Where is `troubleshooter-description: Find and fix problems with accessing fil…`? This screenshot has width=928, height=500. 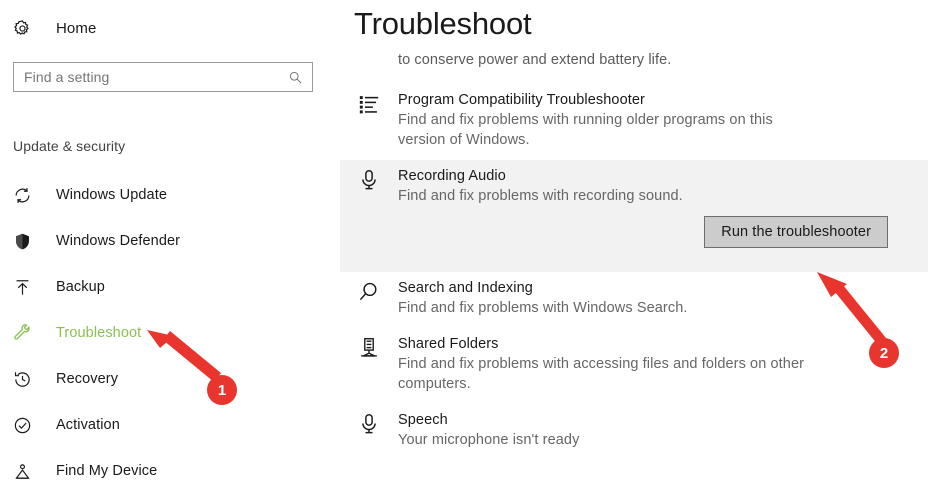 troubleshooter-description: Find and fix problems with accessing fil… is located at coordinates (601, 374).